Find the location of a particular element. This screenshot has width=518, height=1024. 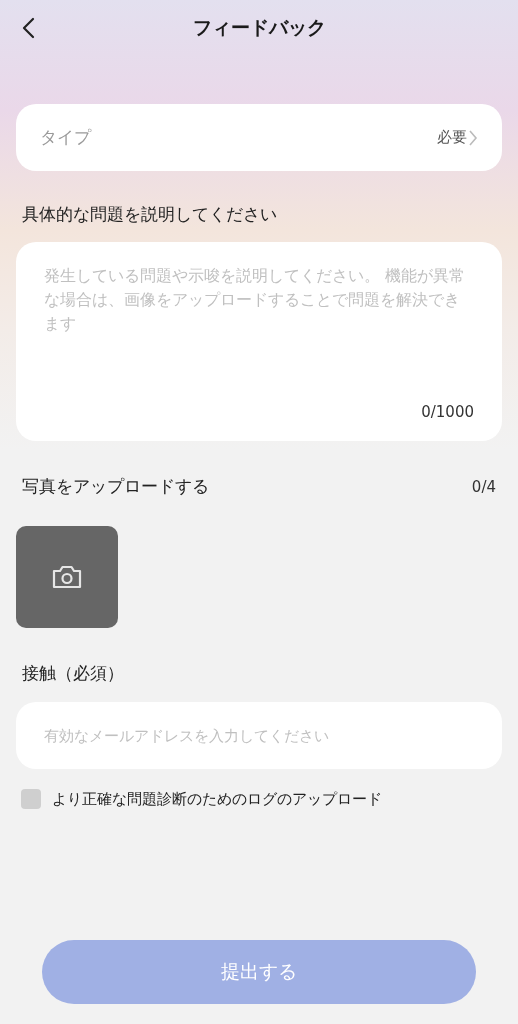

page-title: フィードバック is located at coordinates (259, 27).